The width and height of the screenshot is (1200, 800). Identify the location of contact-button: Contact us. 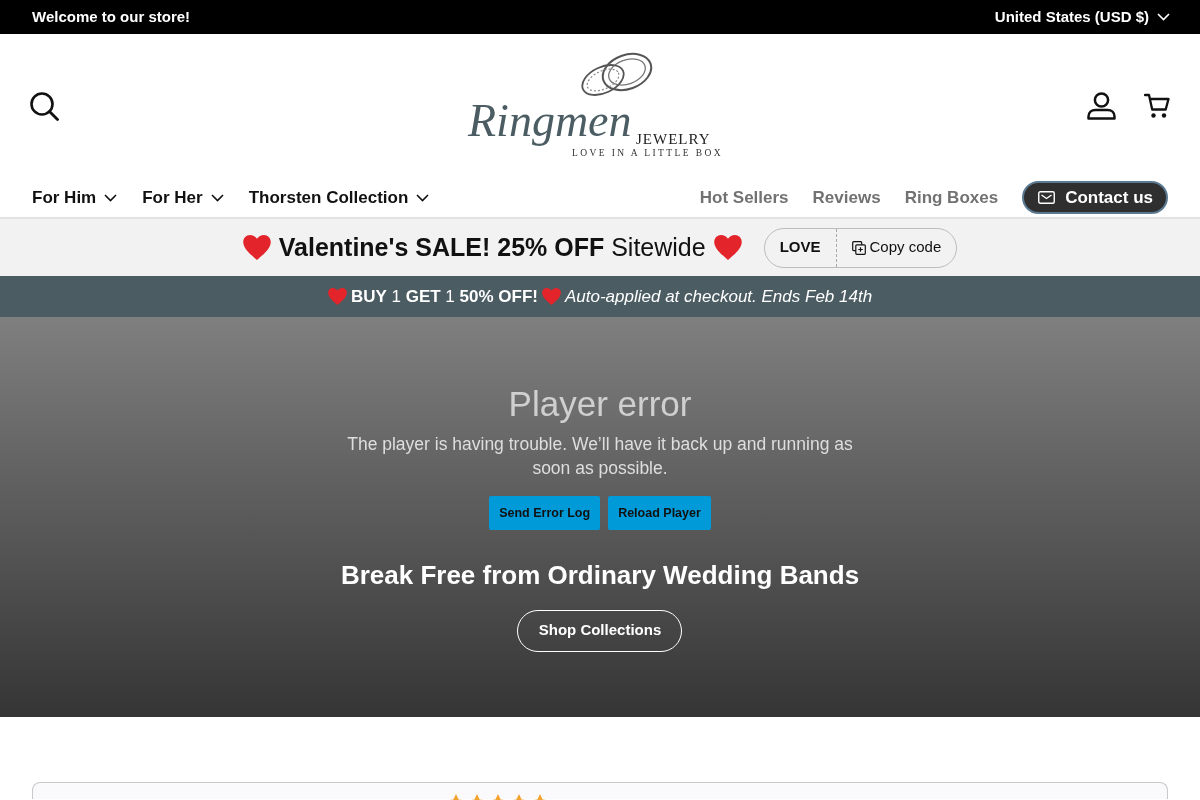
(1095, 197).